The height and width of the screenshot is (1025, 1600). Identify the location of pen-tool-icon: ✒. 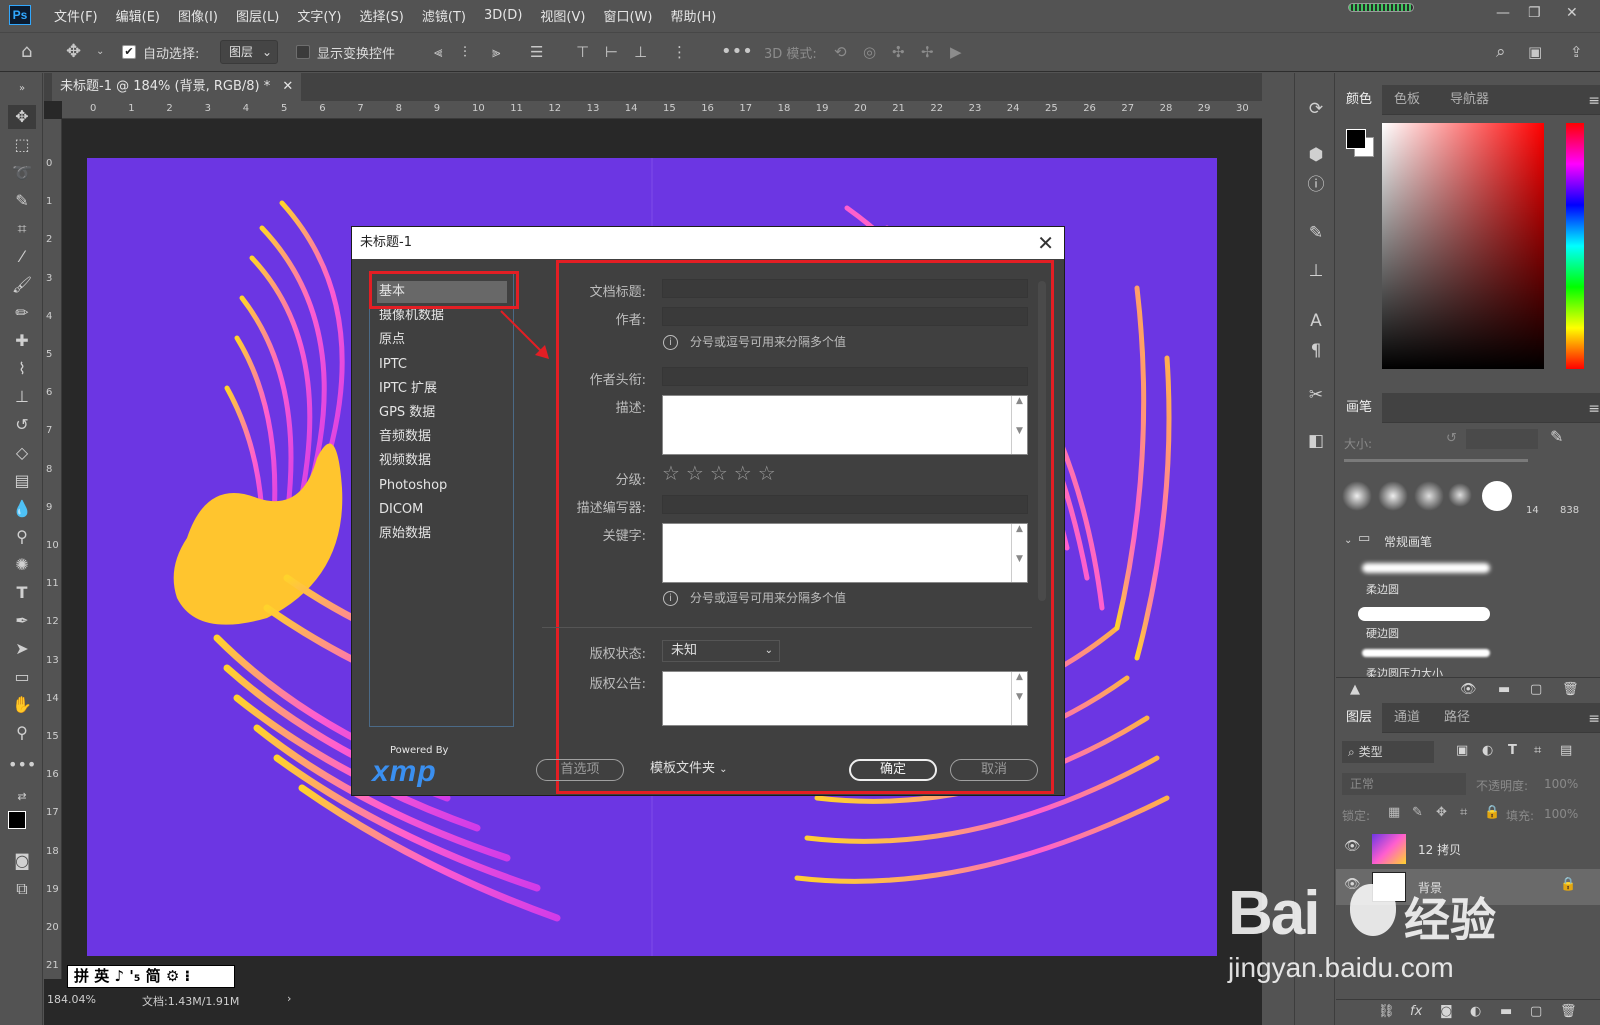
(22, 621).